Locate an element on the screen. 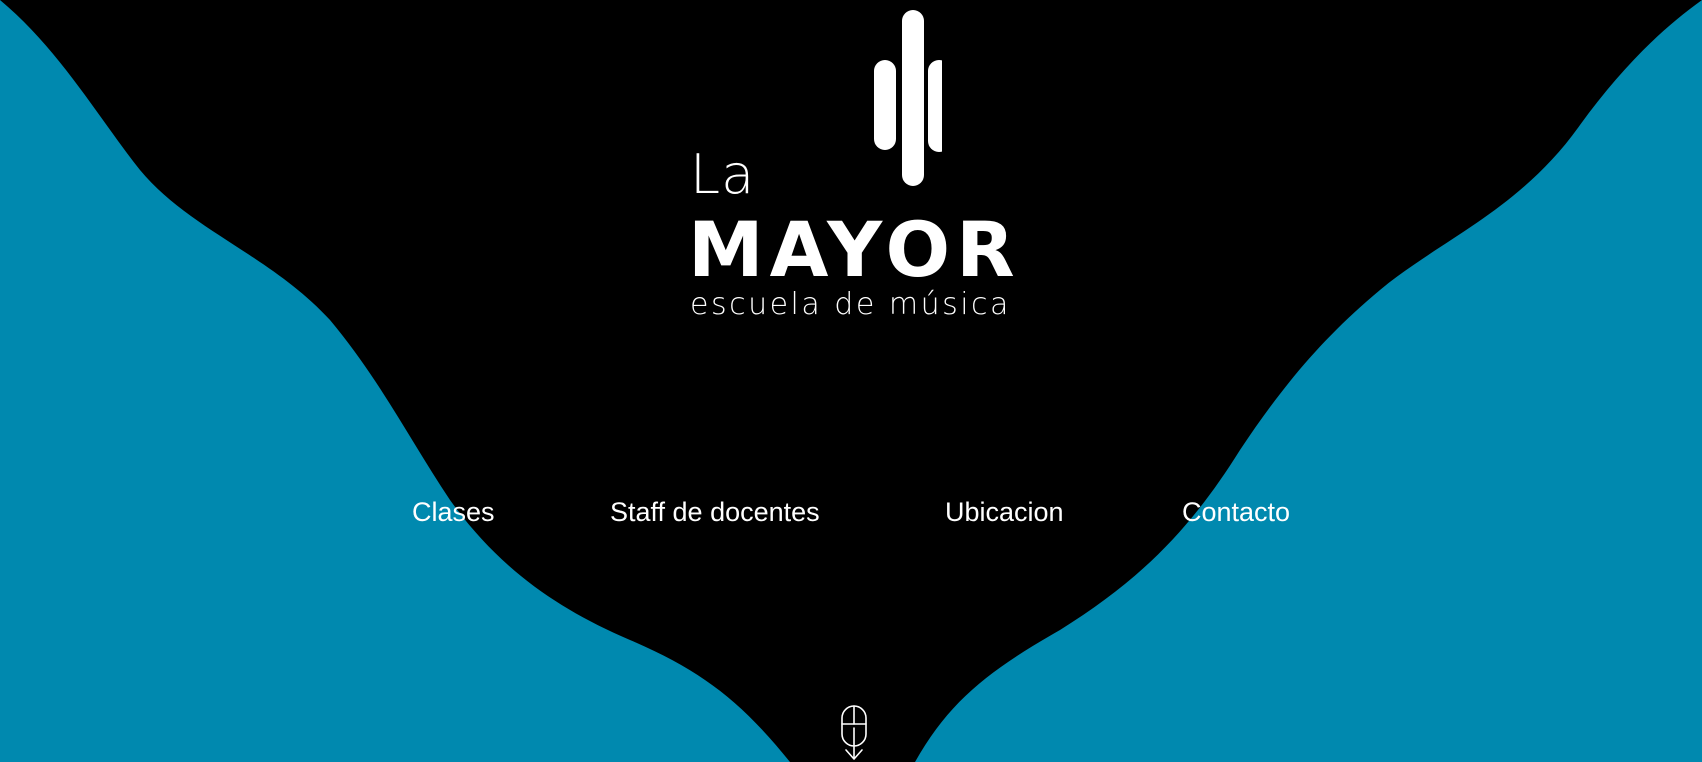 The height and width of the screenshot is (762, 1702). logo-la-text: La is located at coordinates (723, 174).